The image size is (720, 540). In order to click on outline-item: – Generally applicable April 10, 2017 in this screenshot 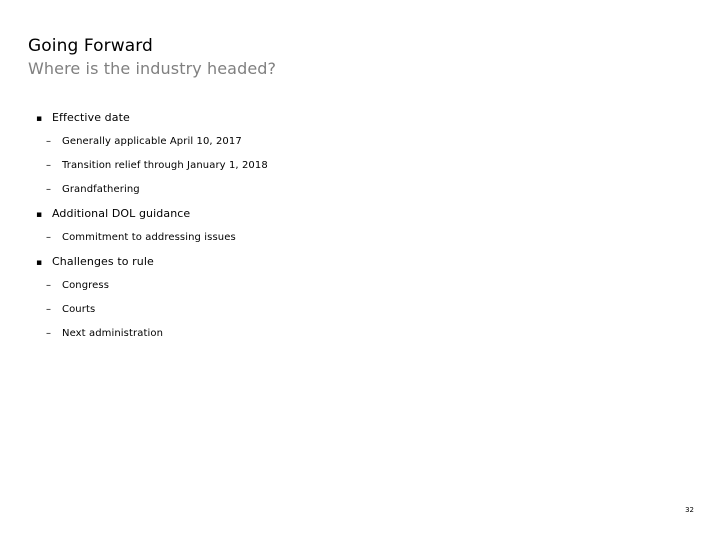, I will do `click(348, 146)`.